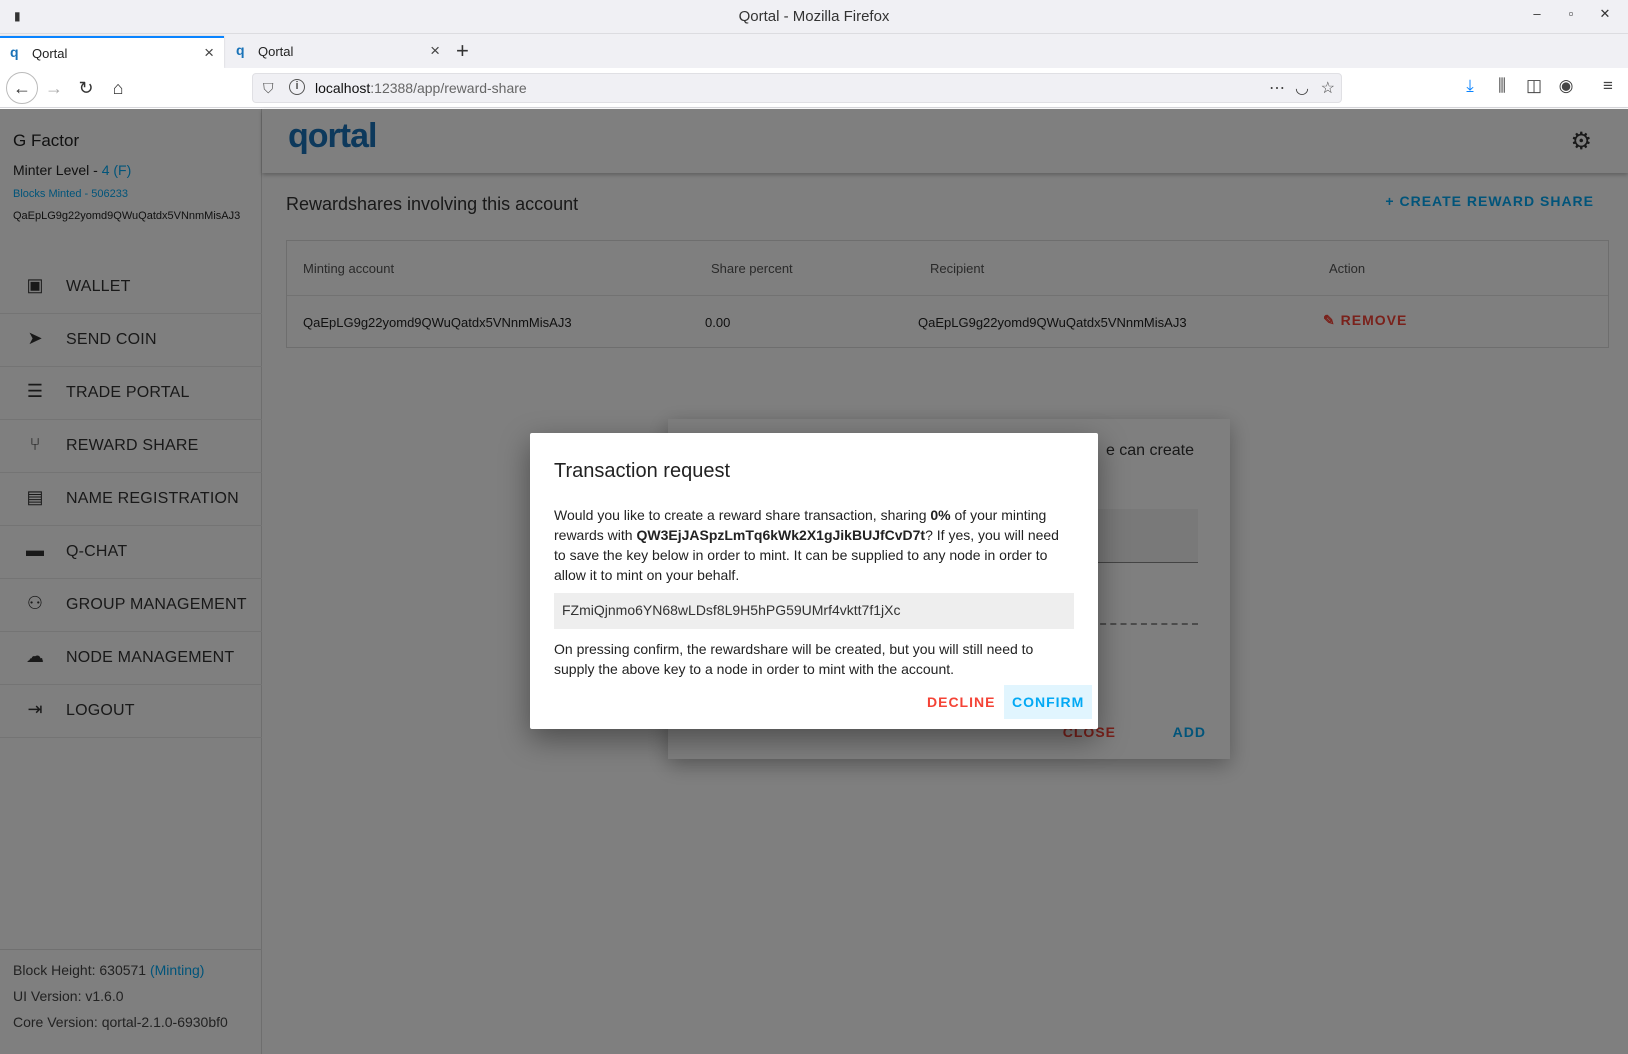 The height and width of the screenshot is (1054, 1628). Describe the element at coordinates (1566, 86) in the screenshot. I see `account-icon: ◉` at that location.